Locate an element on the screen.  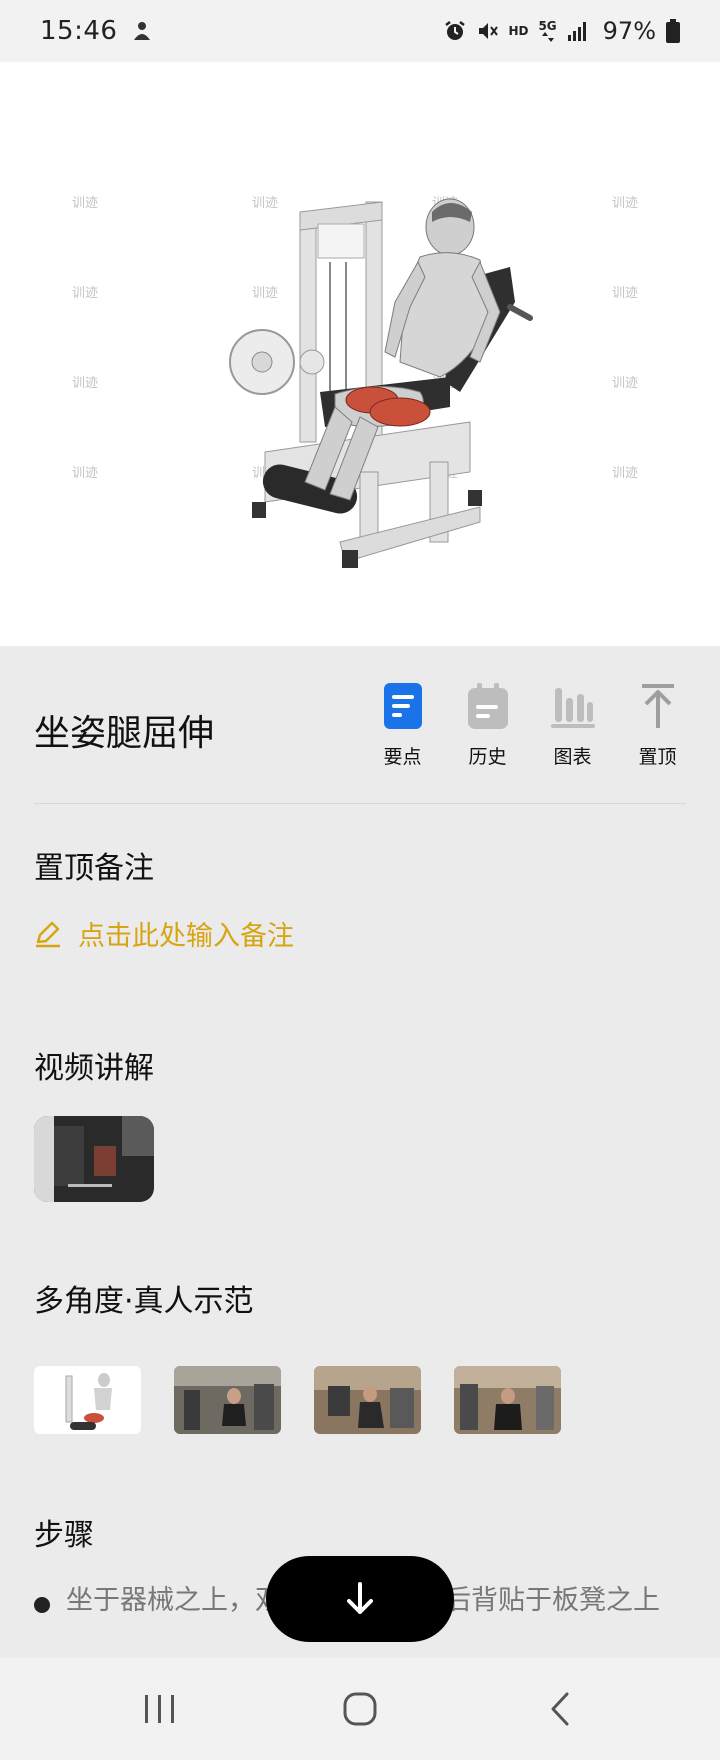
tab-chart-label: 图表 is located at coordinates (572, 757).